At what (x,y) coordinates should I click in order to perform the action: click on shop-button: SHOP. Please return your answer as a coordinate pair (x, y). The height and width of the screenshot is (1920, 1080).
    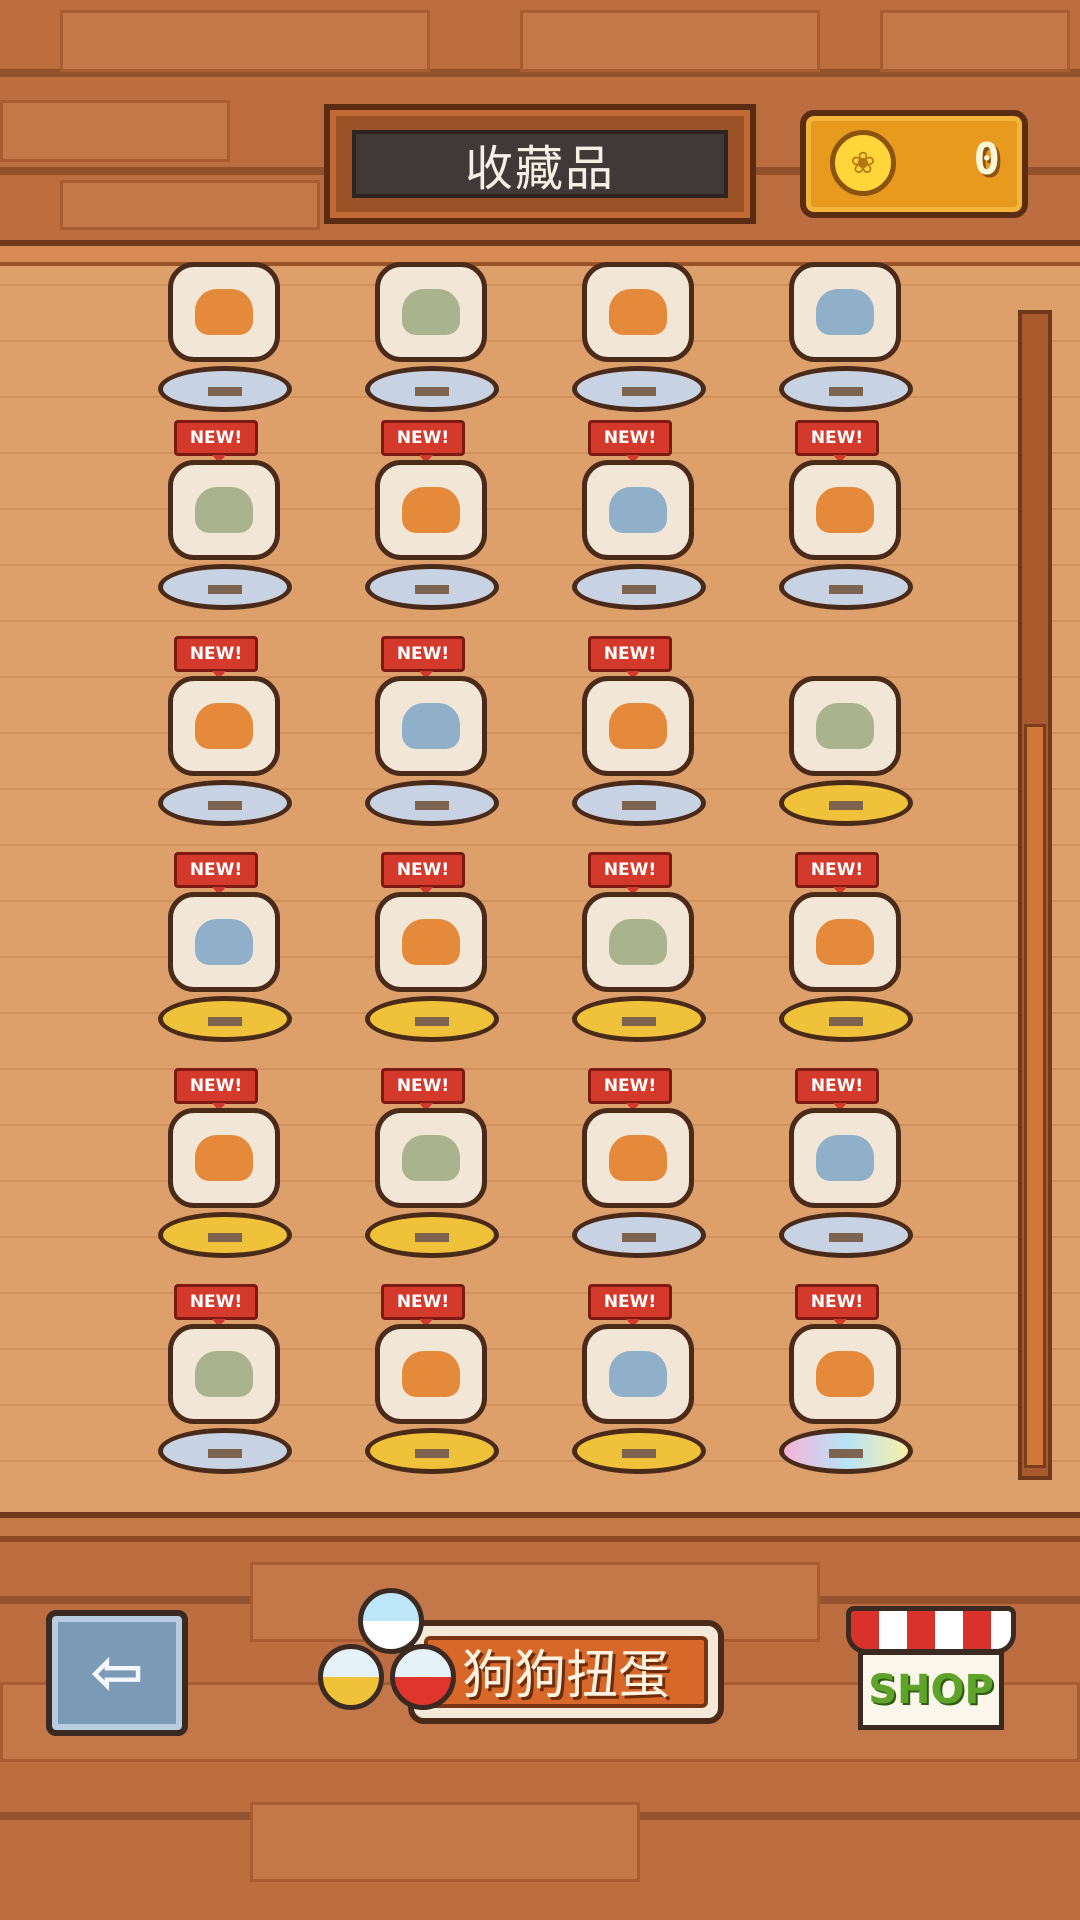
    Looking at the image, I should click on (931, 1671).